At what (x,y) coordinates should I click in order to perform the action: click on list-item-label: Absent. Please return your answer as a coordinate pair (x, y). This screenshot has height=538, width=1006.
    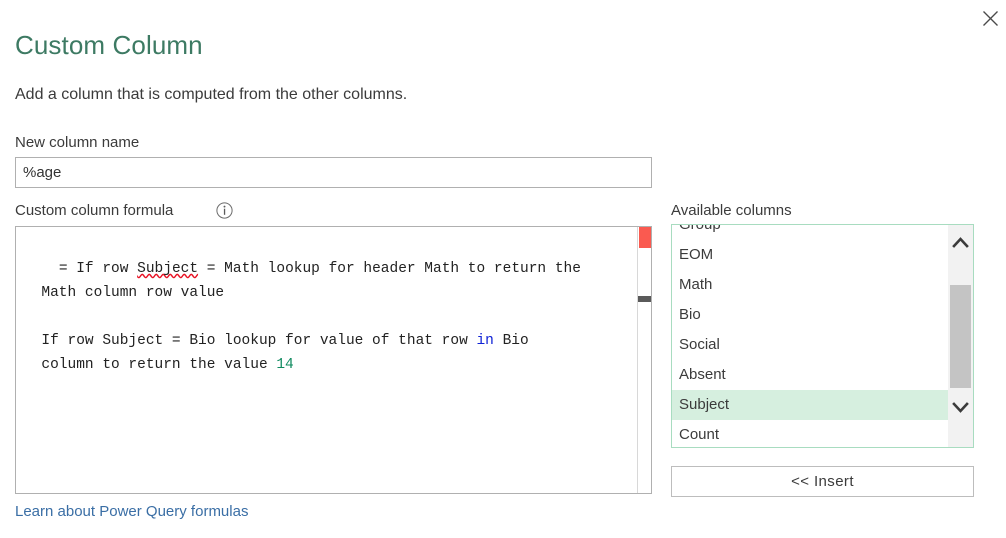
    Looking at the image, I should click on (702, 374).